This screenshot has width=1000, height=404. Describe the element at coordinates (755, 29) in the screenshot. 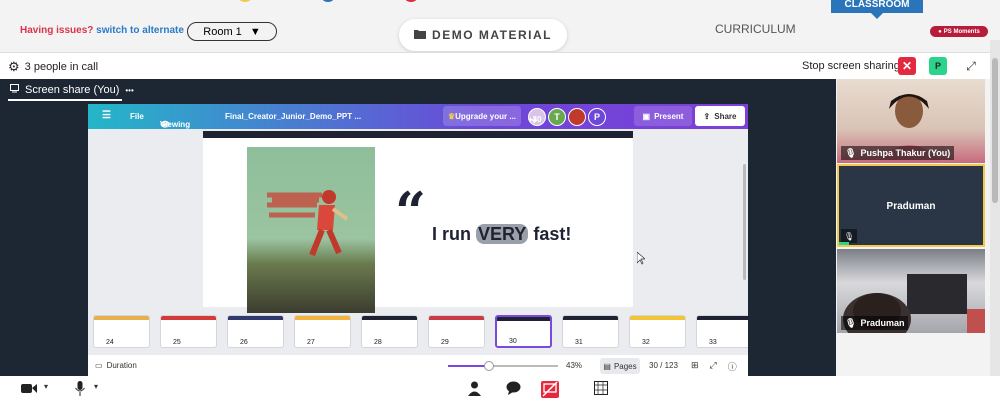

I see `curriculum-tab: CURRICULUM` at that location.